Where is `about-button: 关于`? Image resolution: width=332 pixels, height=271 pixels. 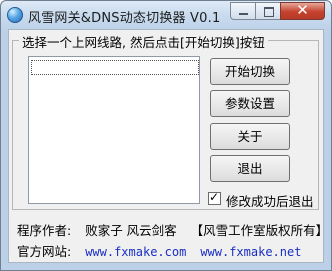
about-button: 关于 is located at coordinates (250, 136).